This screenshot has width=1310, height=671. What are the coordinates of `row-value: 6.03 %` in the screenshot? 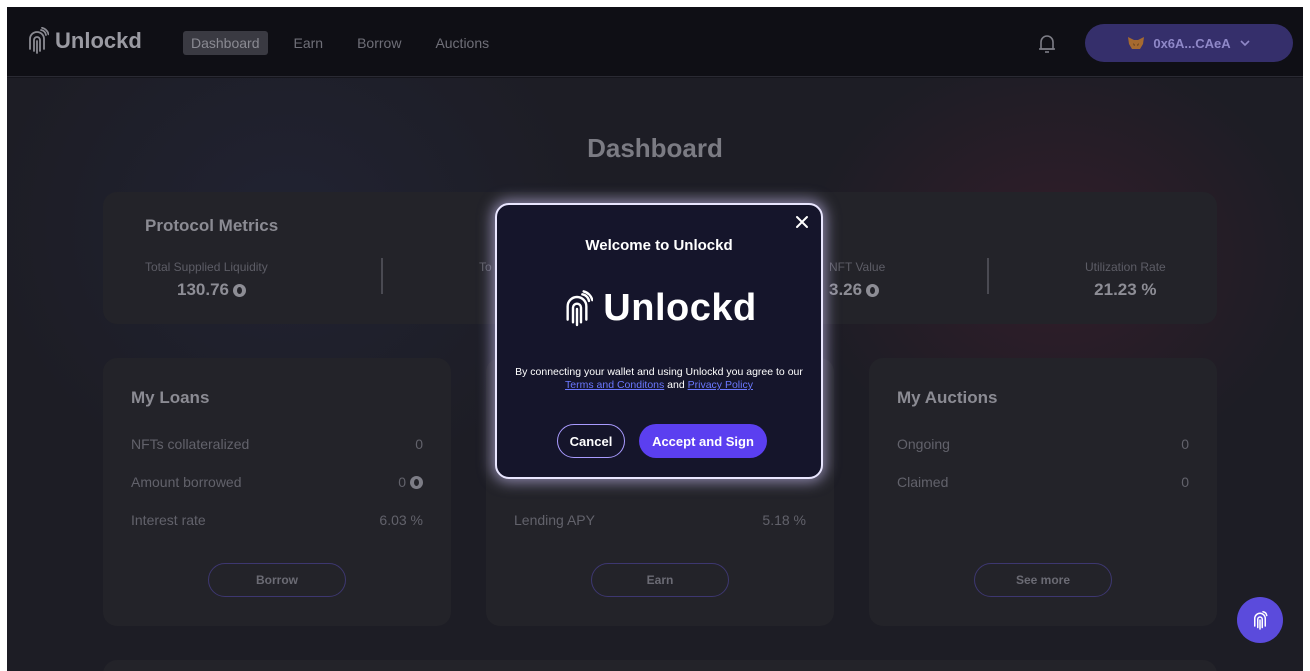 It's located at (401, 520).